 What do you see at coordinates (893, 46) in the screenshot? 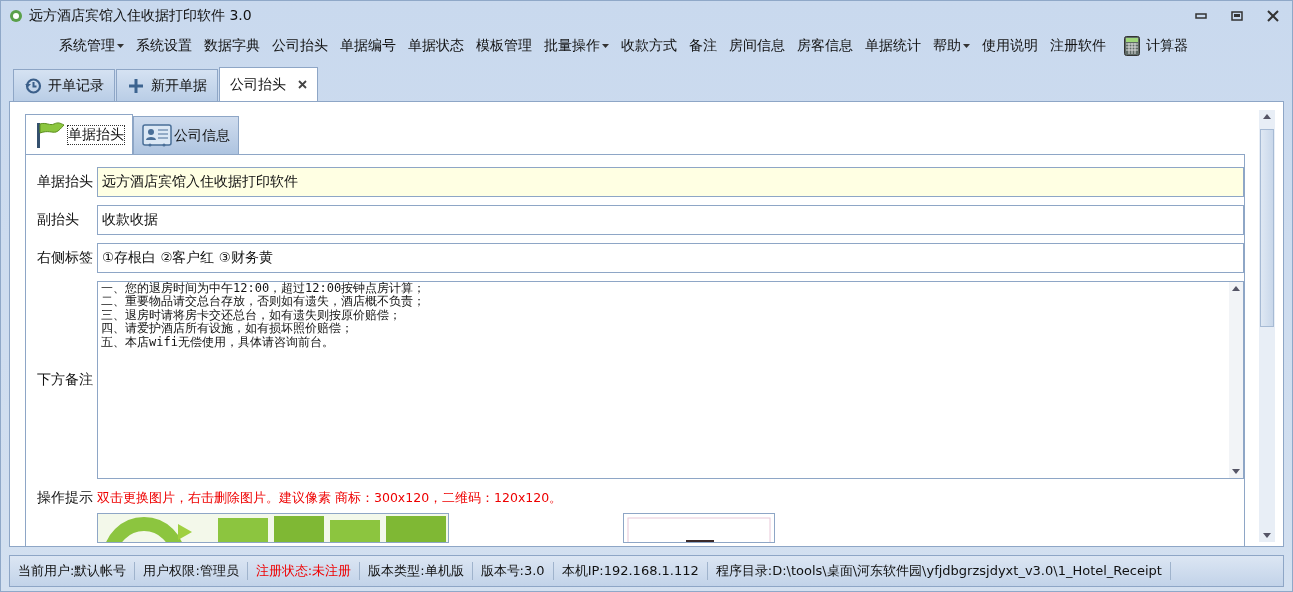
I see `menu-item: 单据统计` at bounding box center [893, 46].